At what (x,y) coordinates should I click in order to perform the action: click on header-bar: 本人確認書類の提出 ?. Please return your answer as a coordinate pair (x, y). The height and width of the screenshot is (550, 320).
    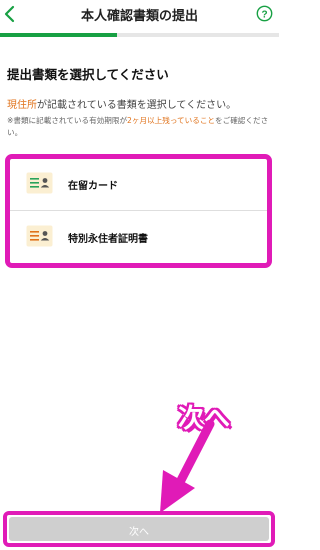
    Looking at the image, I should click on (139, 15).